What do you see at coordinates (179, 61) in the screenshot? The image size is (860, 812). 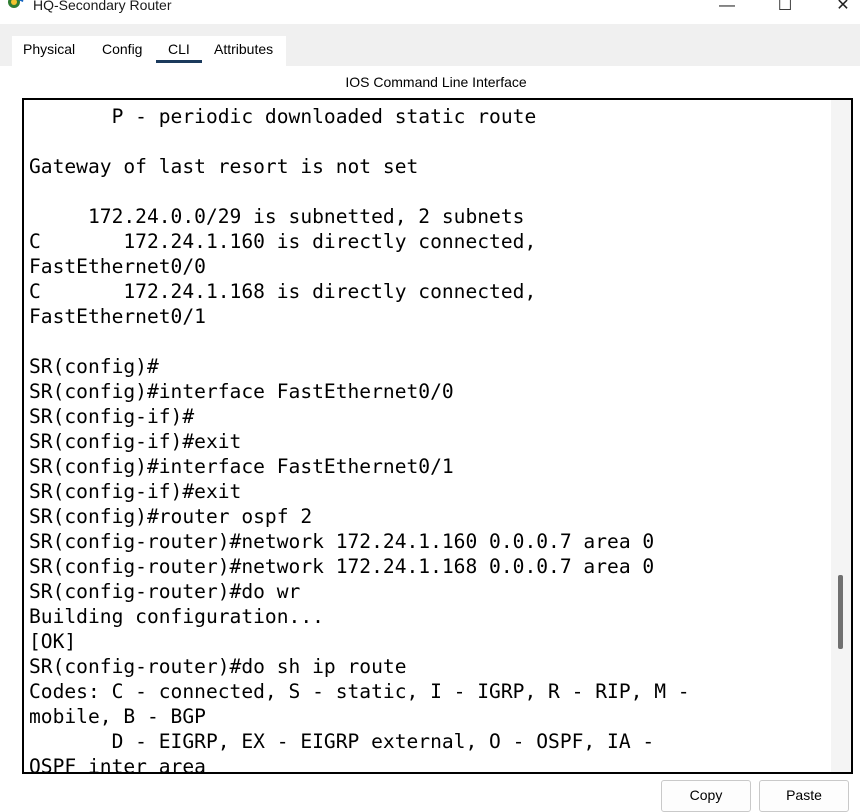 I see `active-tab-indicator` at bounding box center [179, 61].